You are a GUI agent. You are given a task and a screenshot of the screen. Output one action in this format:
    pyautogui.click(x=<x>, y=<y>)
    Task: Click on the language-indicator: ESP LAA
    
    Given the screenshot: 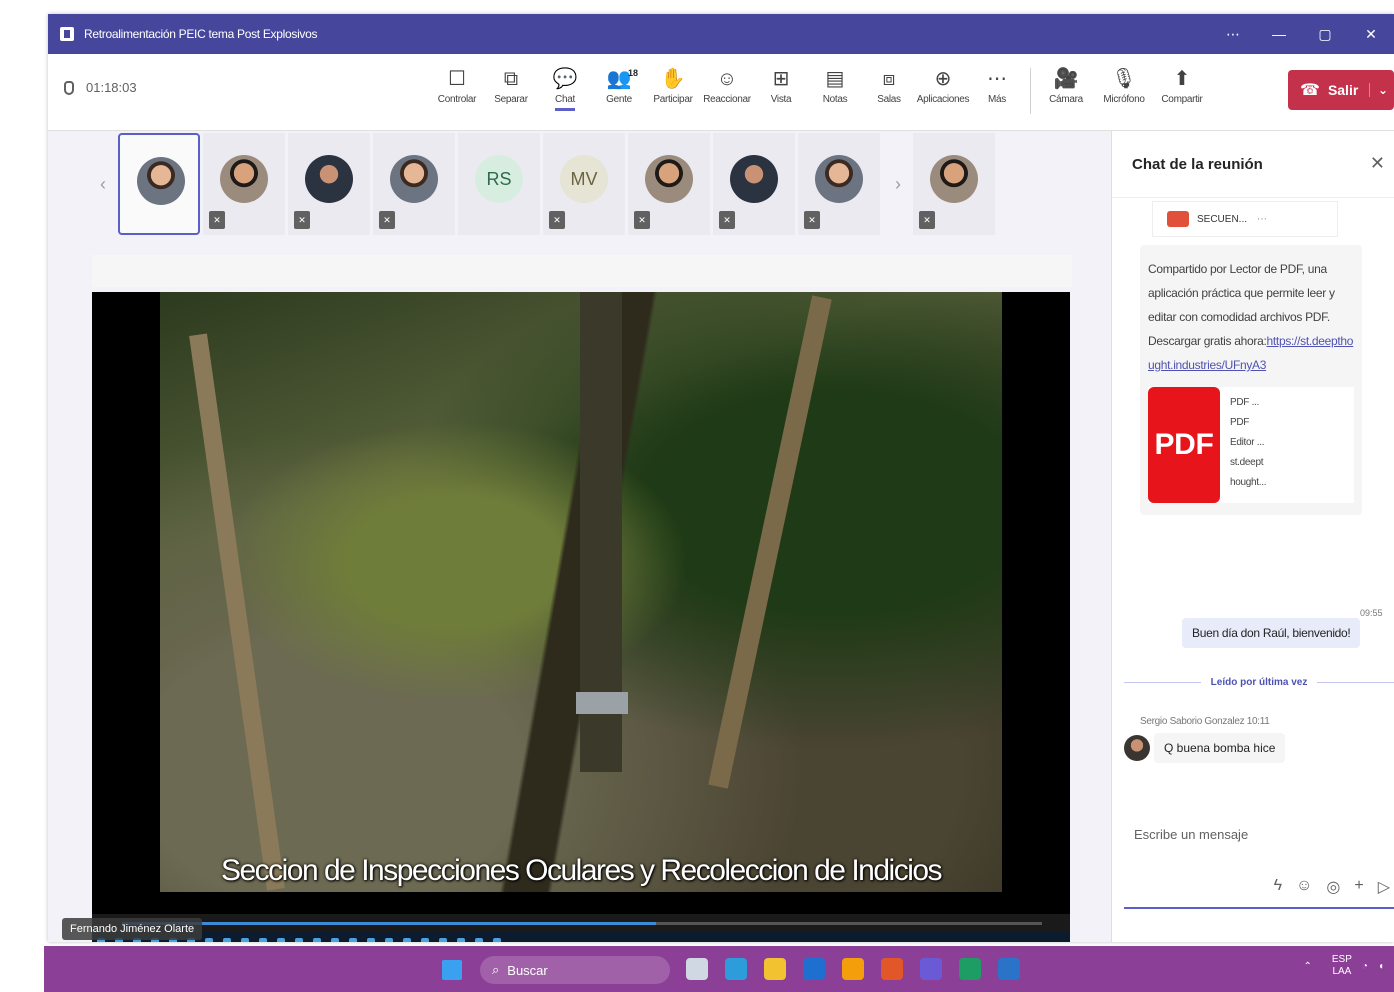 What is the action you would take?
    pyautogui.click(x=1337, y=966)
    